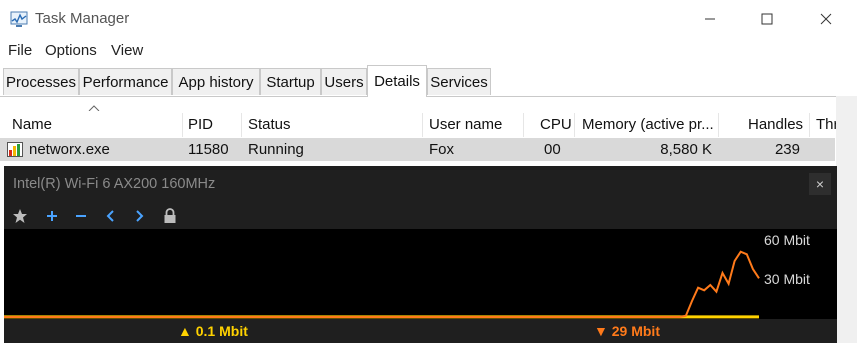 This screenshot has width=857, height=343. I want to click on minimize-icon, so click(710, 19).